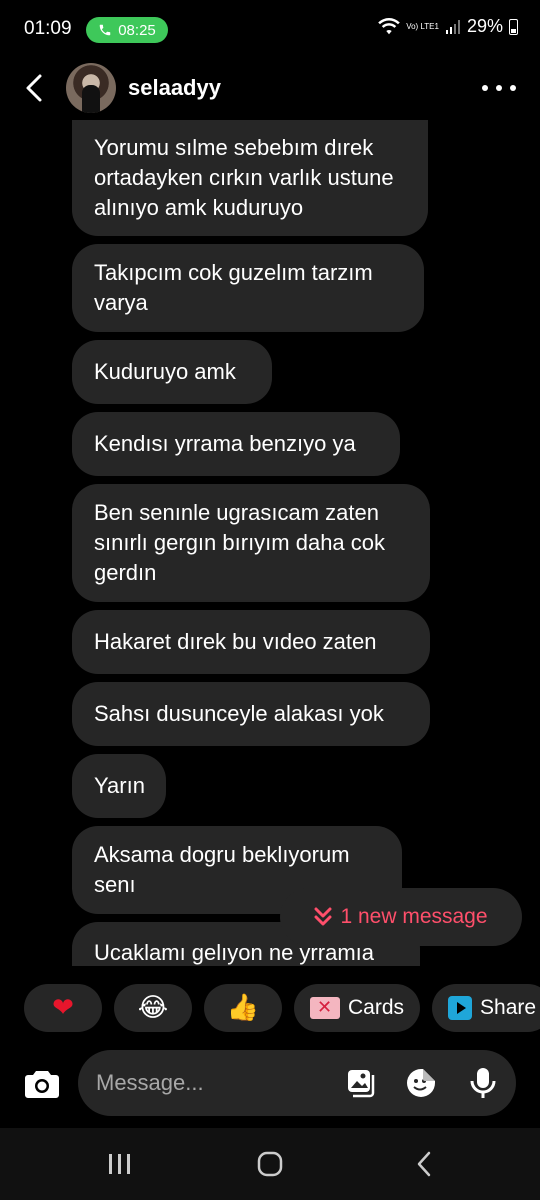 The height and width of the screenshot is (1200, 540). What do you see at coordinates (508, 1007) in the screenshot?
I see `share-label: Share` at bounding box center [508, 1007].